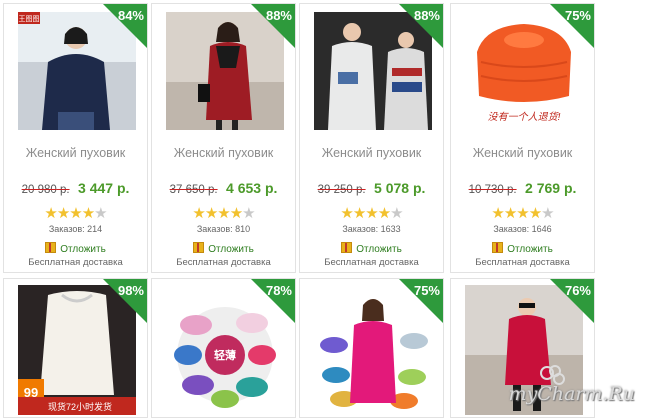 This screenshot has width=649, height=418. I want to click on discount-percent: 76%, so click(577, 290).